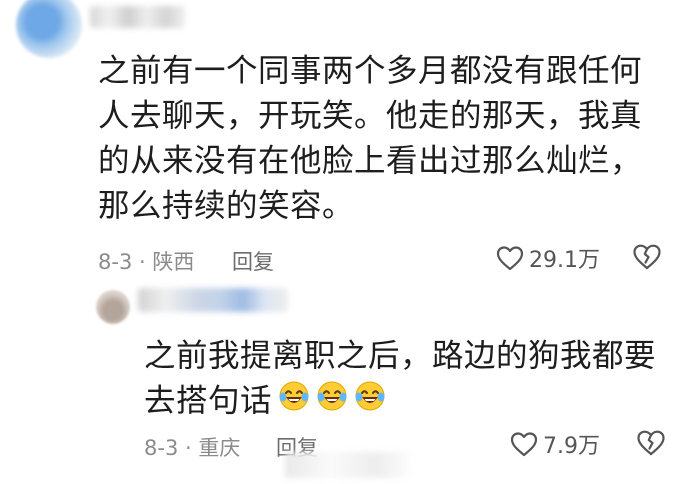 The height and width of the screenshot is (484, 690). I want to click on blurred-overlay, so click(350, 465).